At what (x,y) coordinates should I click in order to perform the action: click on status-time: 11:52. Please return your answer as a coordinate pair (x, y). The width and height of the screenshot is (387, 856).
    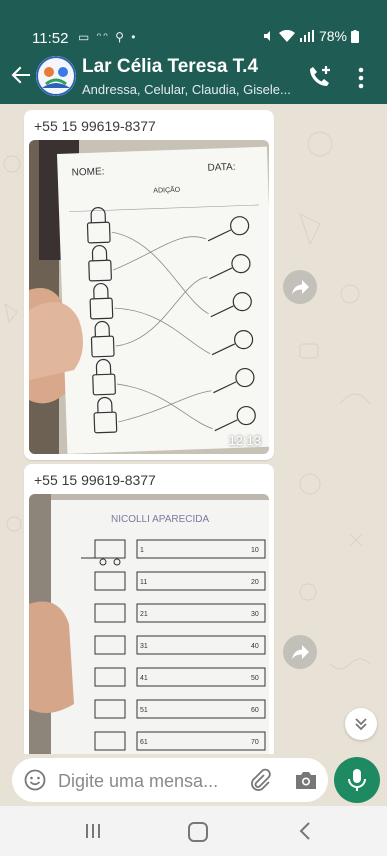
    Looking at the image, I should click on (50, 38).